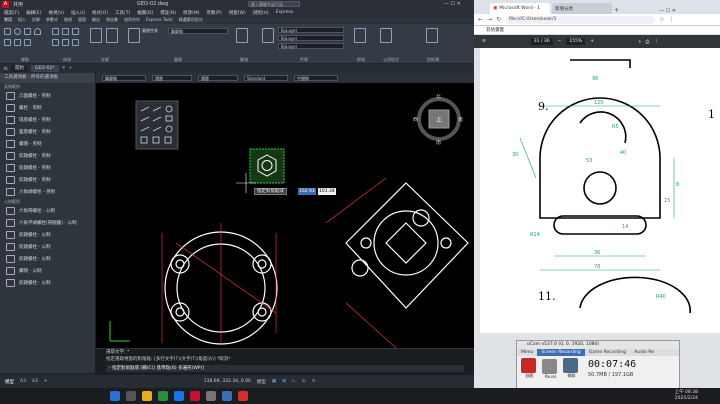 This screenshot has width=720, height=404. What do you see at coordinates (261, 382) in the screenshot?
I see `status-model-button: 模型` at bounding box center [261, 382].